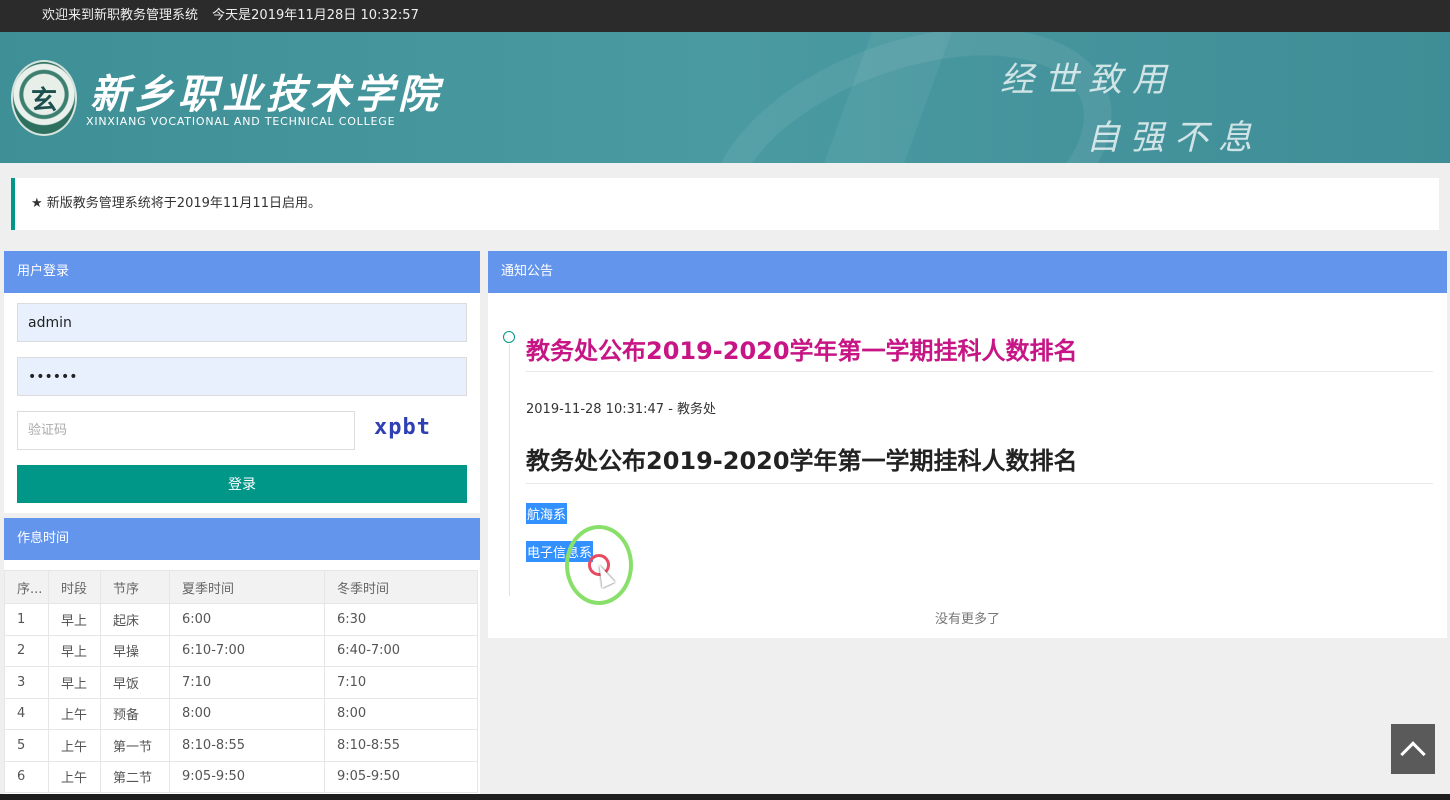 The image size is (1450, 800). I want to click on motto-line-2: 自强不息, so click(1174, 138).